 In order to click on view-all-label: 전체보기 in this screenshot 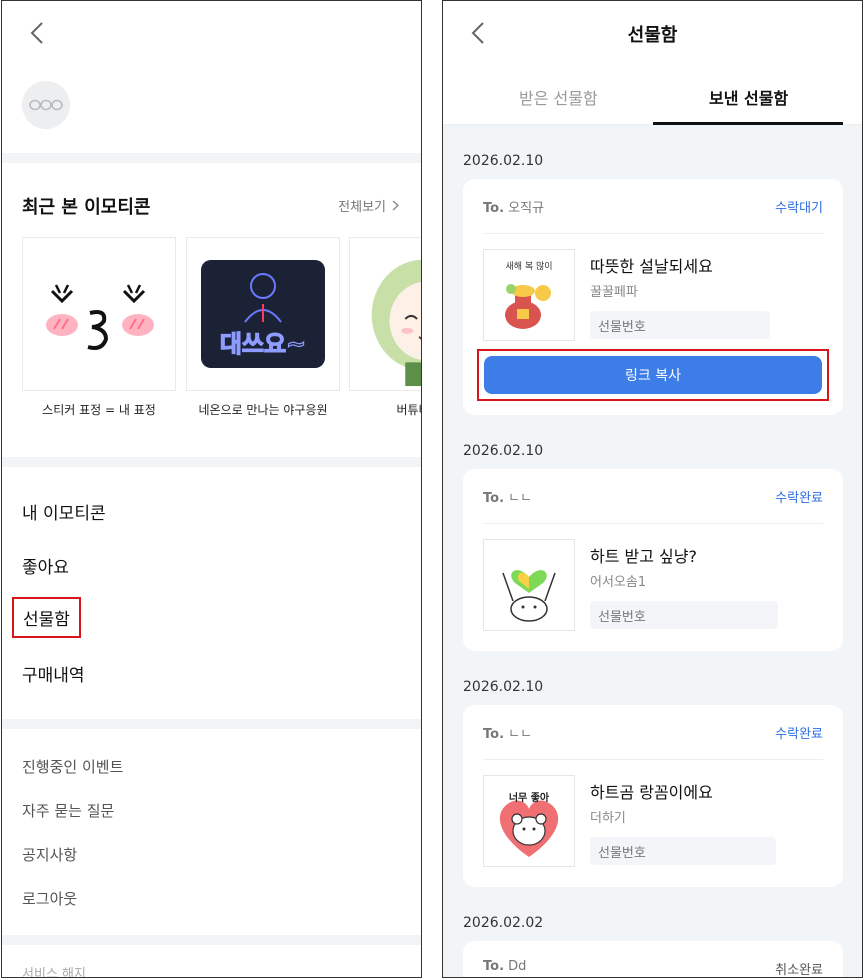, I will do `click(362, 207)`.